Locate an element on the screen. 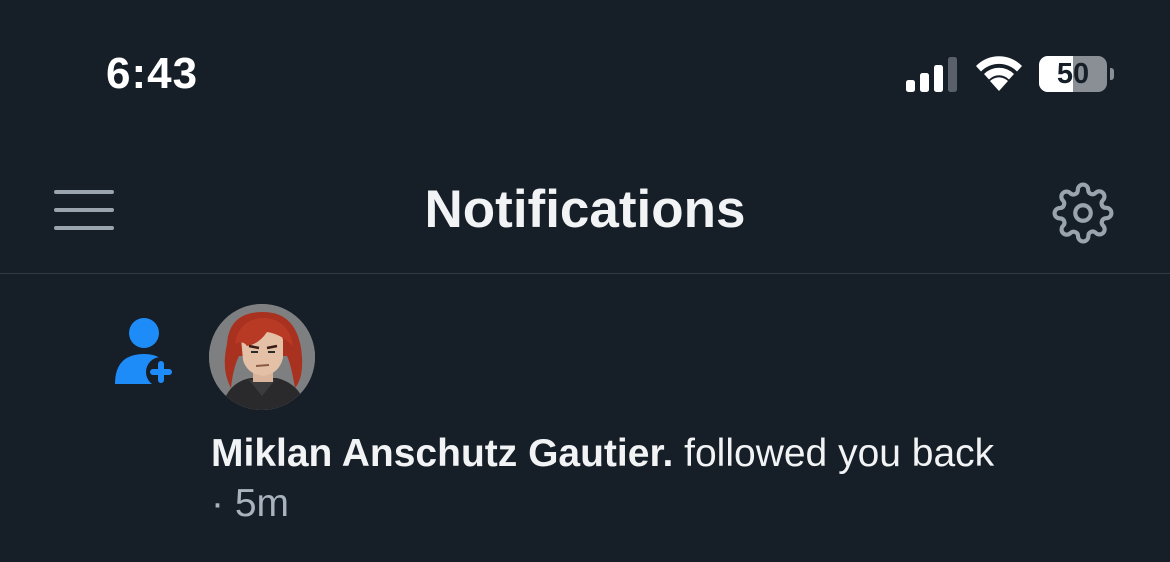 This screenshot has width=1170, height=562. menu-button is located at coordinates (84, 210).